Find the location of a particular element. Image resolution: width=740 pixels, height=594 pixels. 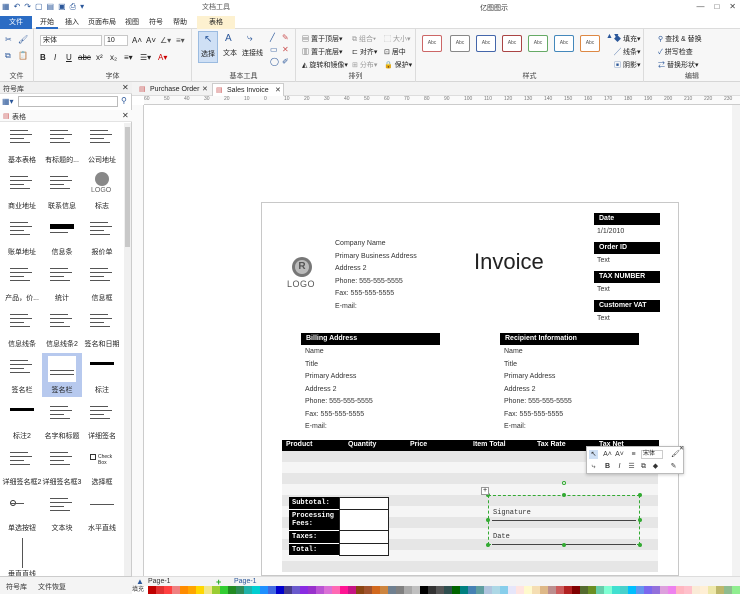

side-field-value: Text is located at coordinates (603, 260).